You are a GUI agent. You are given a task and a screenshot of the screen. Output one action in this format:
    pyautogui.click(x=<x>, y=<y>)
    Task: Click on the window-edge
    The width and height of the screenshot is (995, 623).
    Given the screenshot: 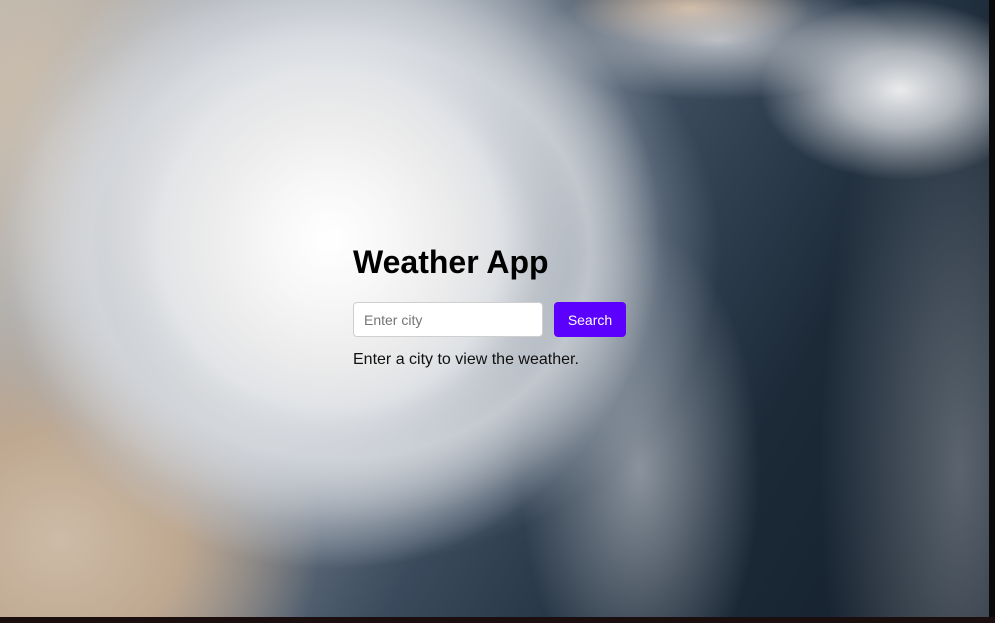 What is the action you would take?
    pyautogui.click(x=992, y=308)
    